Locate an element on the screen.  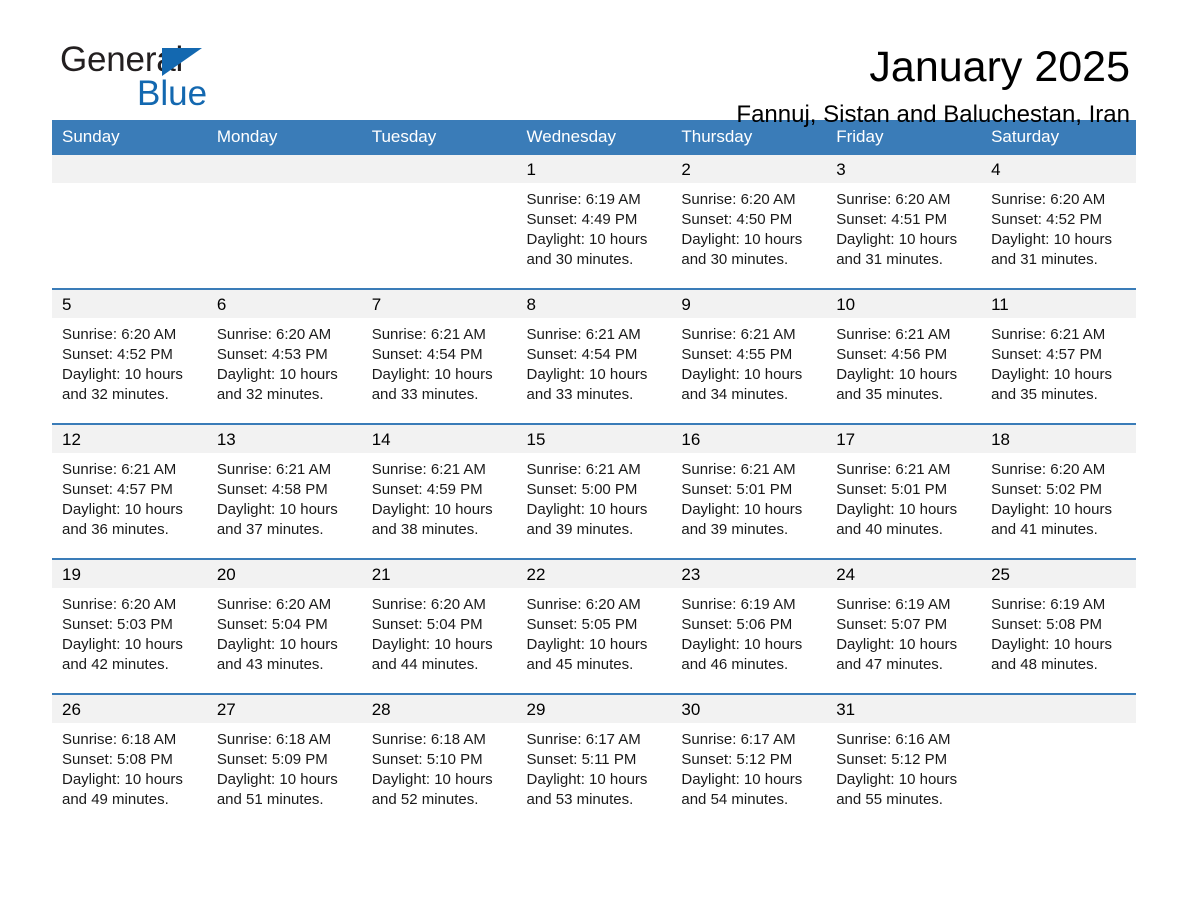
day-detail-line: and 38 minutes. is located at coordinates (425, 529).